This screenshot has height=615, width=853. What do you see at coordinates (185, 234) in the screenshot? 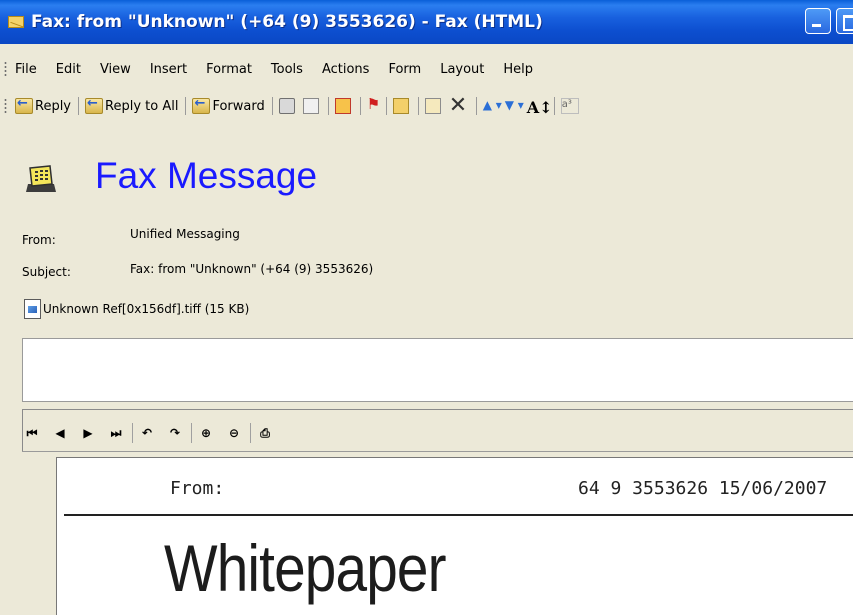
I see `from-value: Unified Messaging` at bounding box center [185, 234].